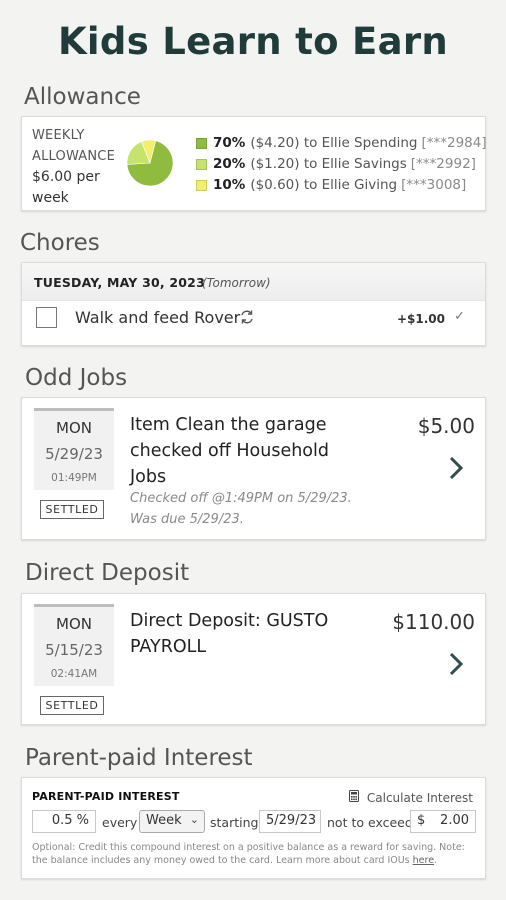 The width and height of the screenshot is (506, 900). Describe the element at coordinates (74, 454) in the screenshot. I see `transaction-date: 5/29/23` at that location.